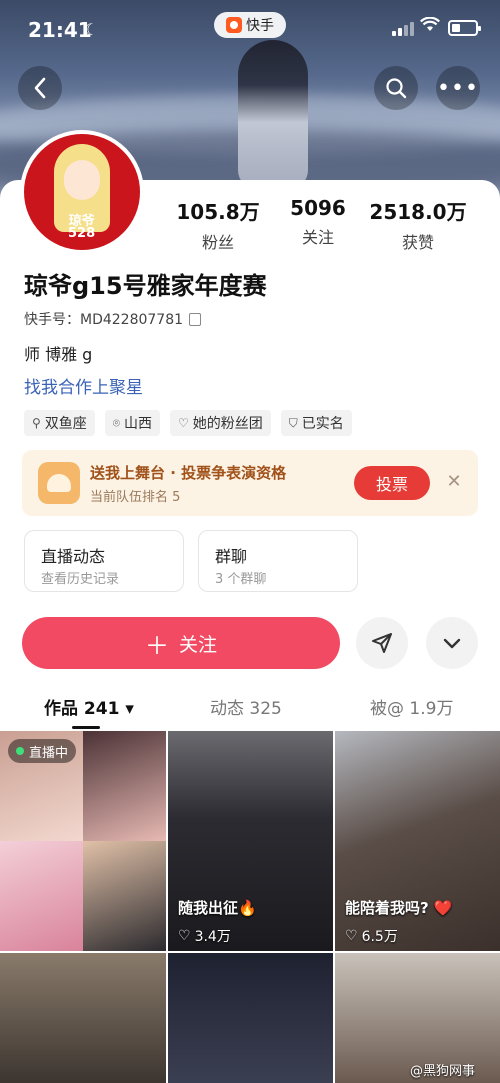 This screenshot has width=500, height=1083. What do you see at coordinates (443, 1071) in the screenshot?
I see `watermark: @黑狗网事` at bounding box center [443, 1071].